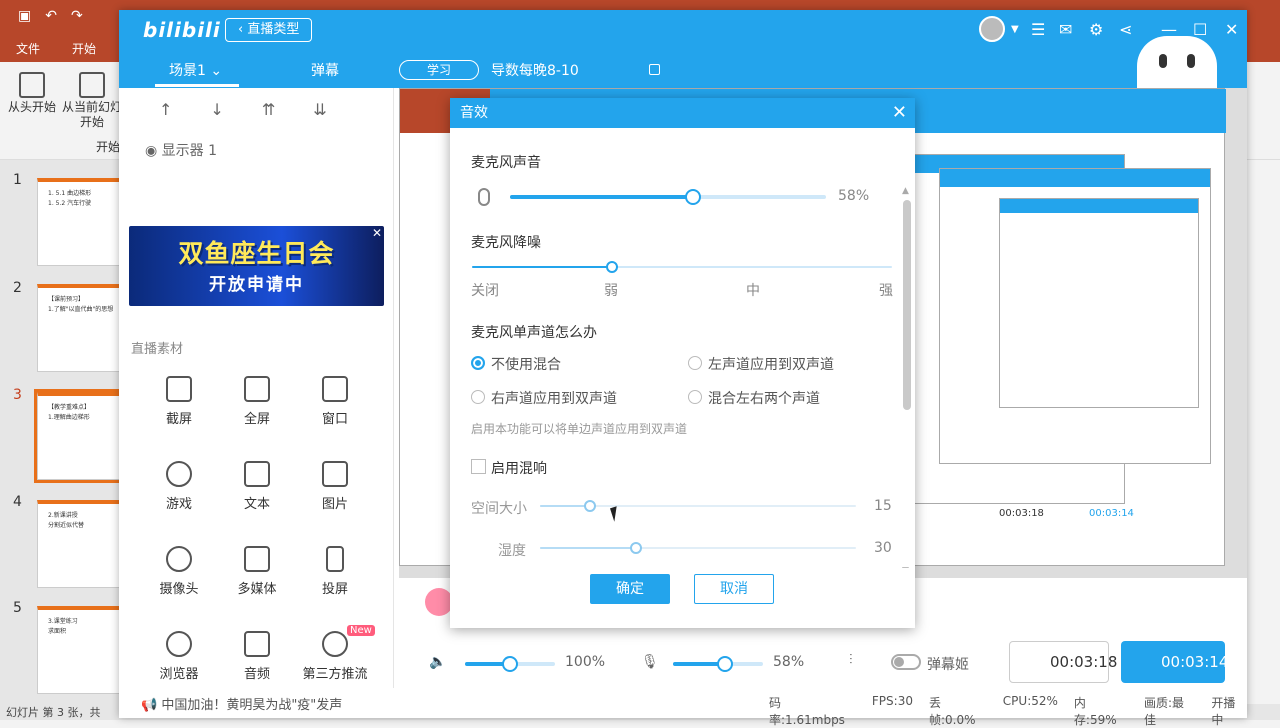  I want to click on noise-level-medium: 中, so click(753, 290).